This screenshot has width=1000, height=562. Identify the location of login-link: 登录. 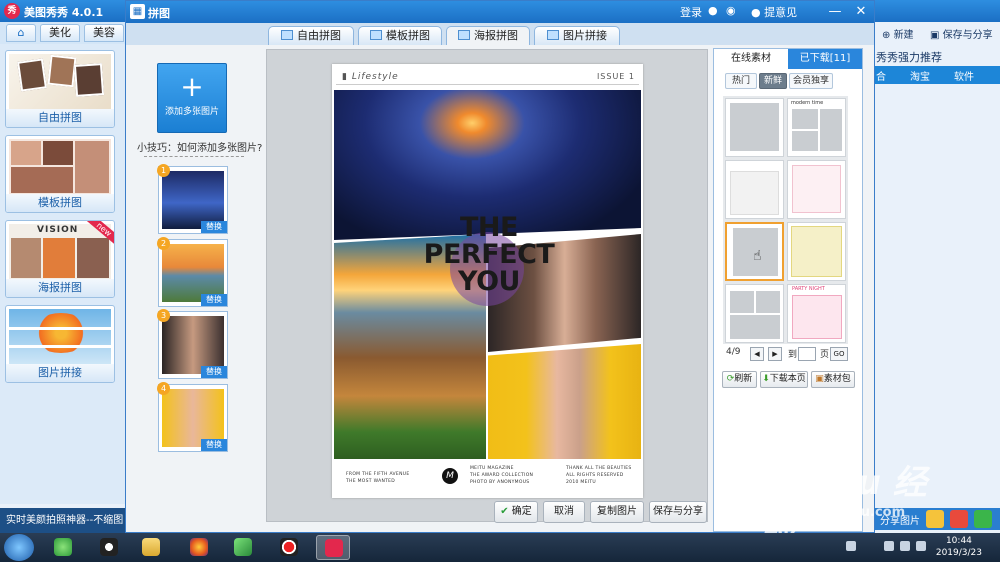
(691, 12).